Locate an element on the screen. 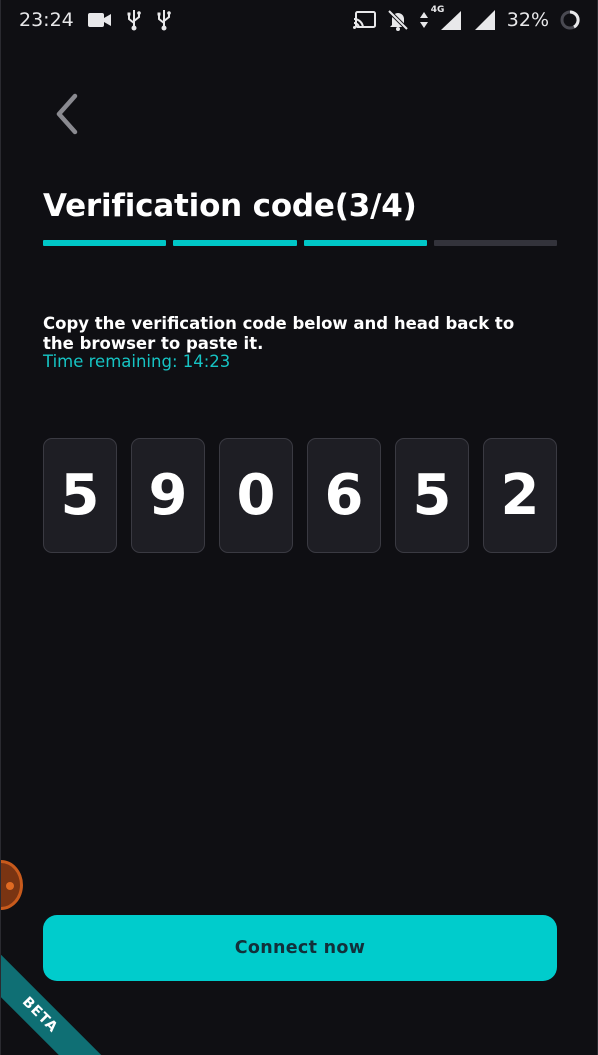  code-digit: 0 is located at coordinates (256, 495).